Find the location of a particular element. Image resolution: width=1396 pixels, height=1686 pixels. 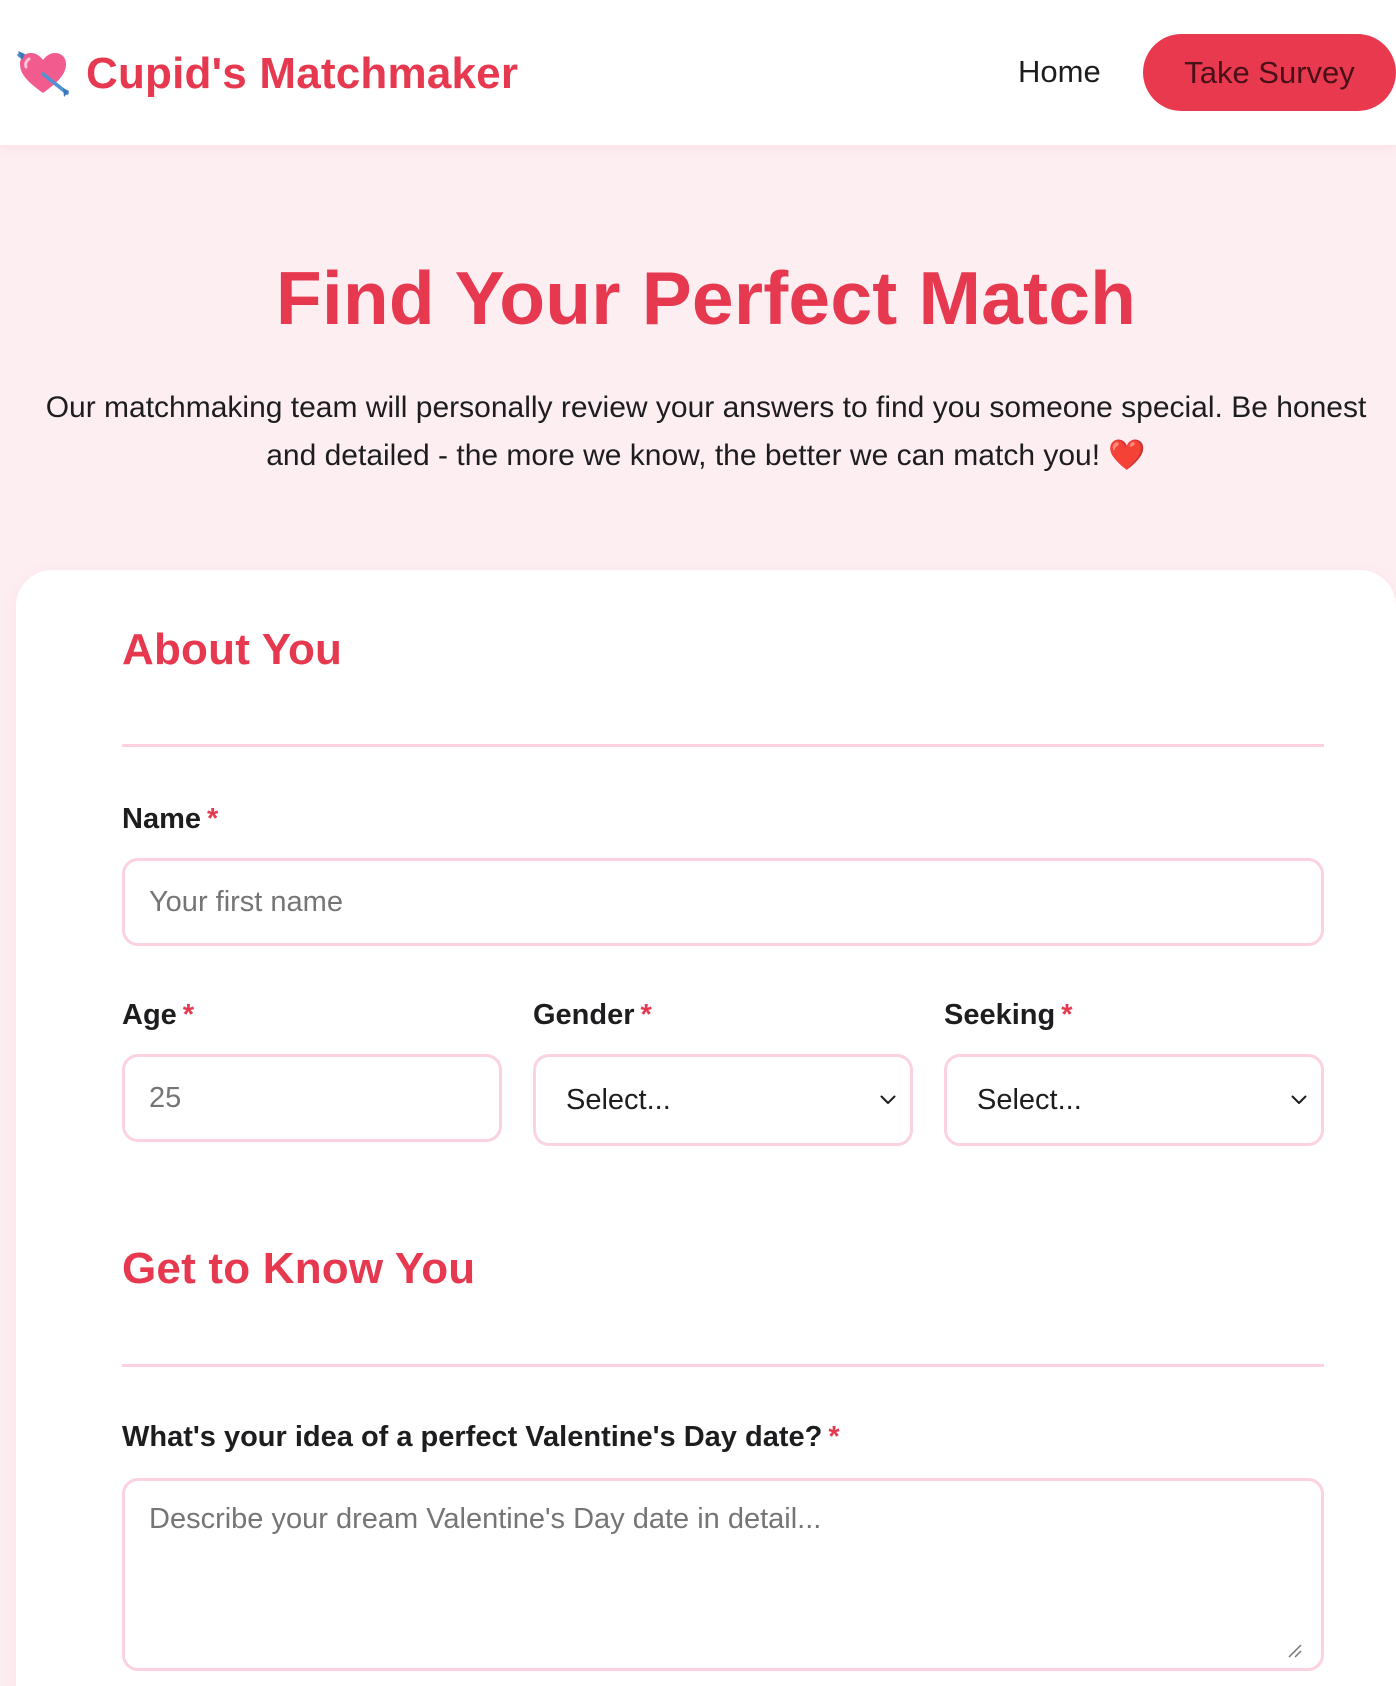

name-label-text: Name is located at coordinates (161, 819).